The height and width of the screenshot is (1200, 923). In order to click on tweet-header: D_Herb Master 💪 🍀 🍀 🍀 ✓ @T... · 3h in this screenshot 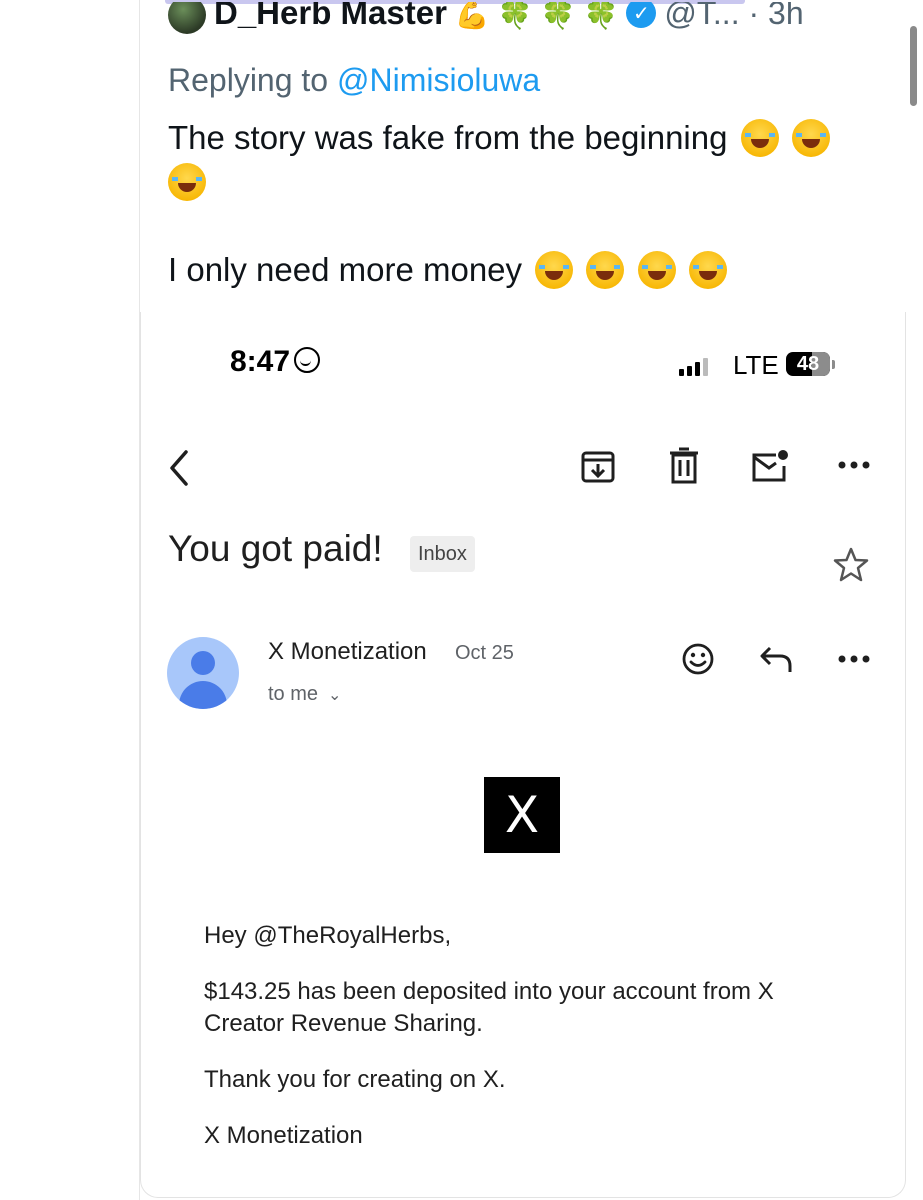, I will do `click(518, 21)`.